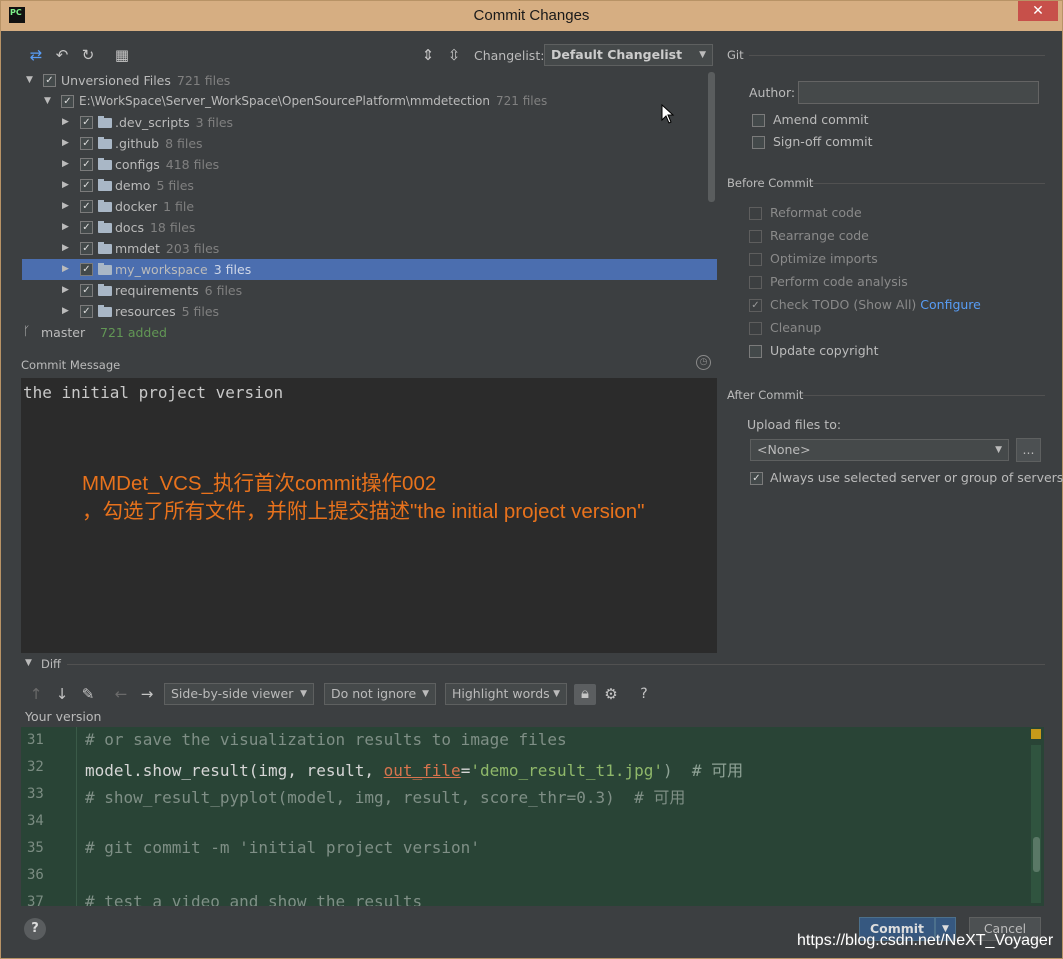  What do you see at coordinates (67, 101) in the screenshot?
I see `path-checkbox: ✓` at bounding box center [67, 101].